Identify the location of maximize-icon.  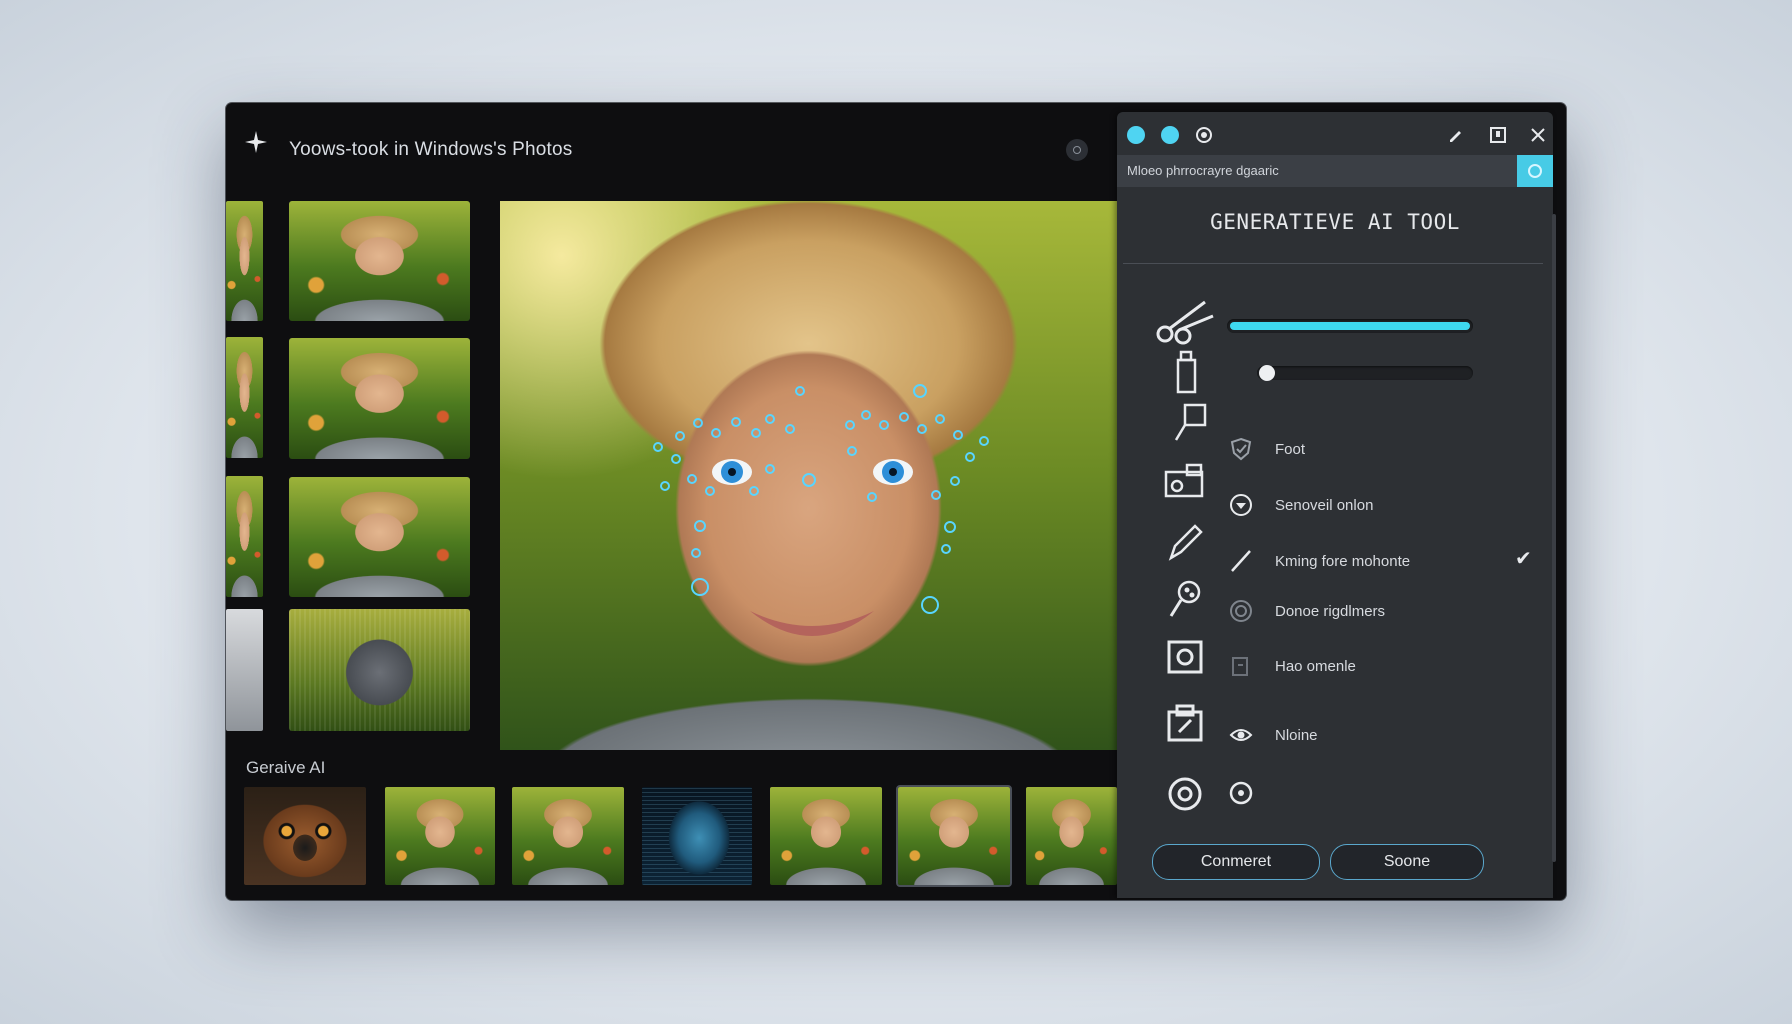
(1498, 135).